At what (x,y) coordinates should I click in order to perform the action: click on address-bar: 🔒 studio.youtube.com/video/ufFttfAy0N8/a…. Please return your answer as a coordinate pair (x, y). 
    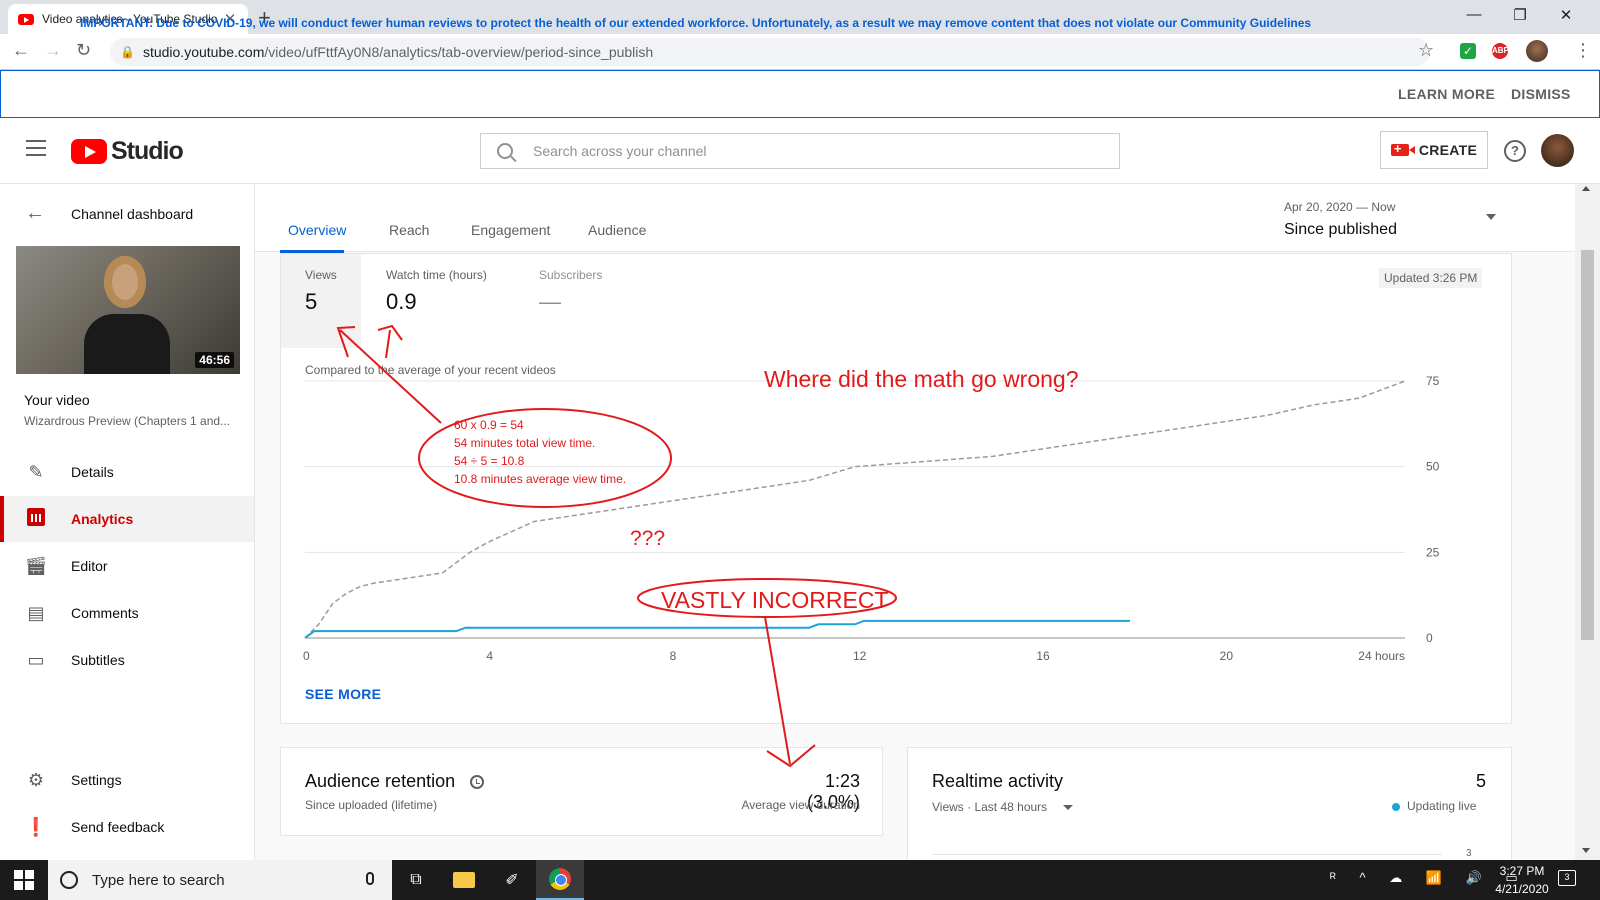
    Looking at the image, I should click on (770, 52).